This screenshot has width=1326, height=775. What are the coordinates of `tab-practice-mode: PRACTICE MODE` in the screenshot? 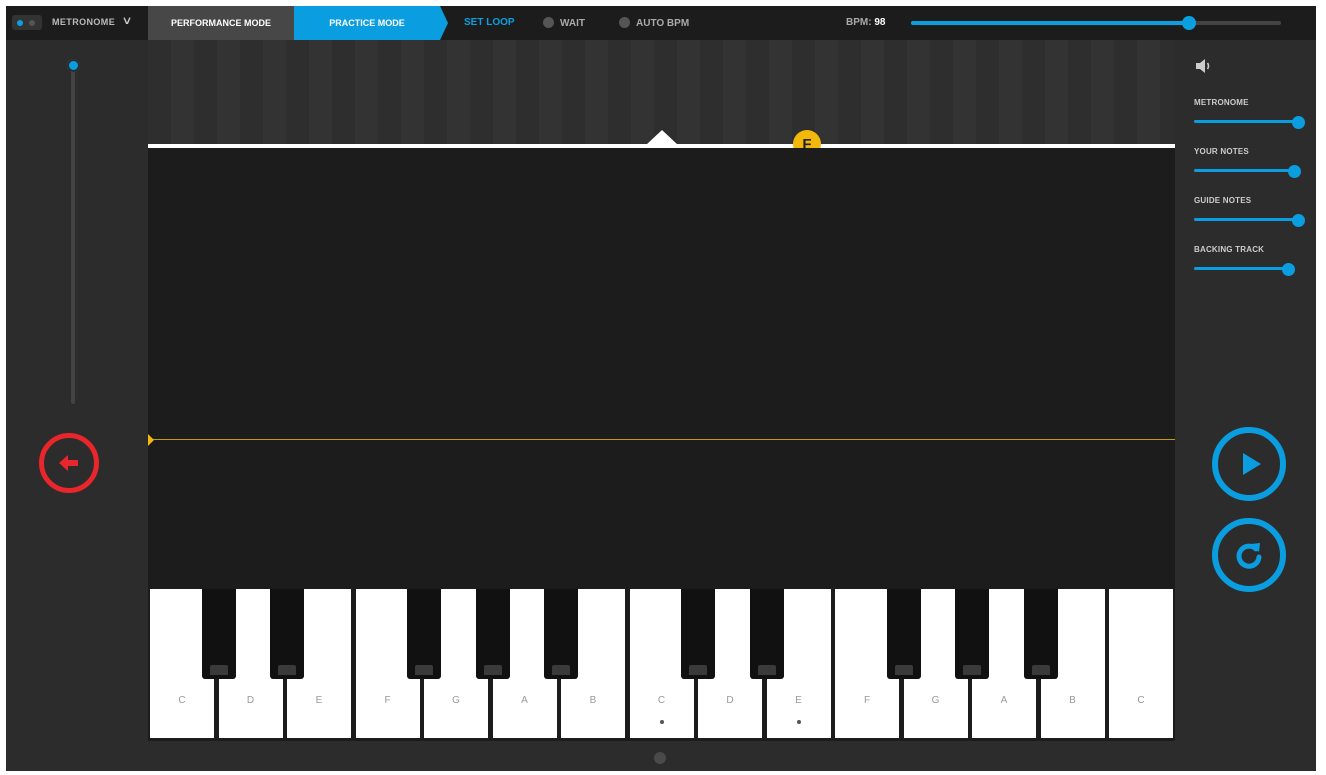 It's located at (367, 23).